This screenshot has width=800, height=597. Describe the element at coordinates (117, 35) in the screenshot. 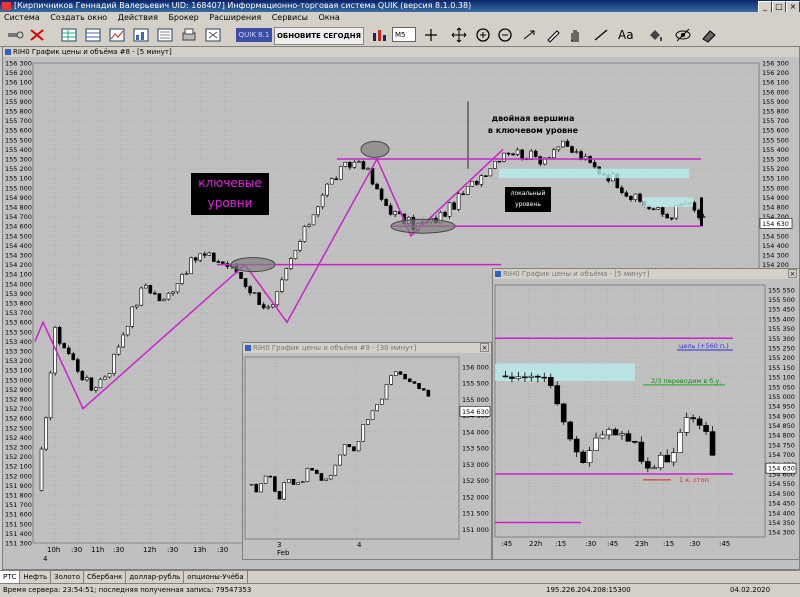

I see `chart-window-icon` at that location.